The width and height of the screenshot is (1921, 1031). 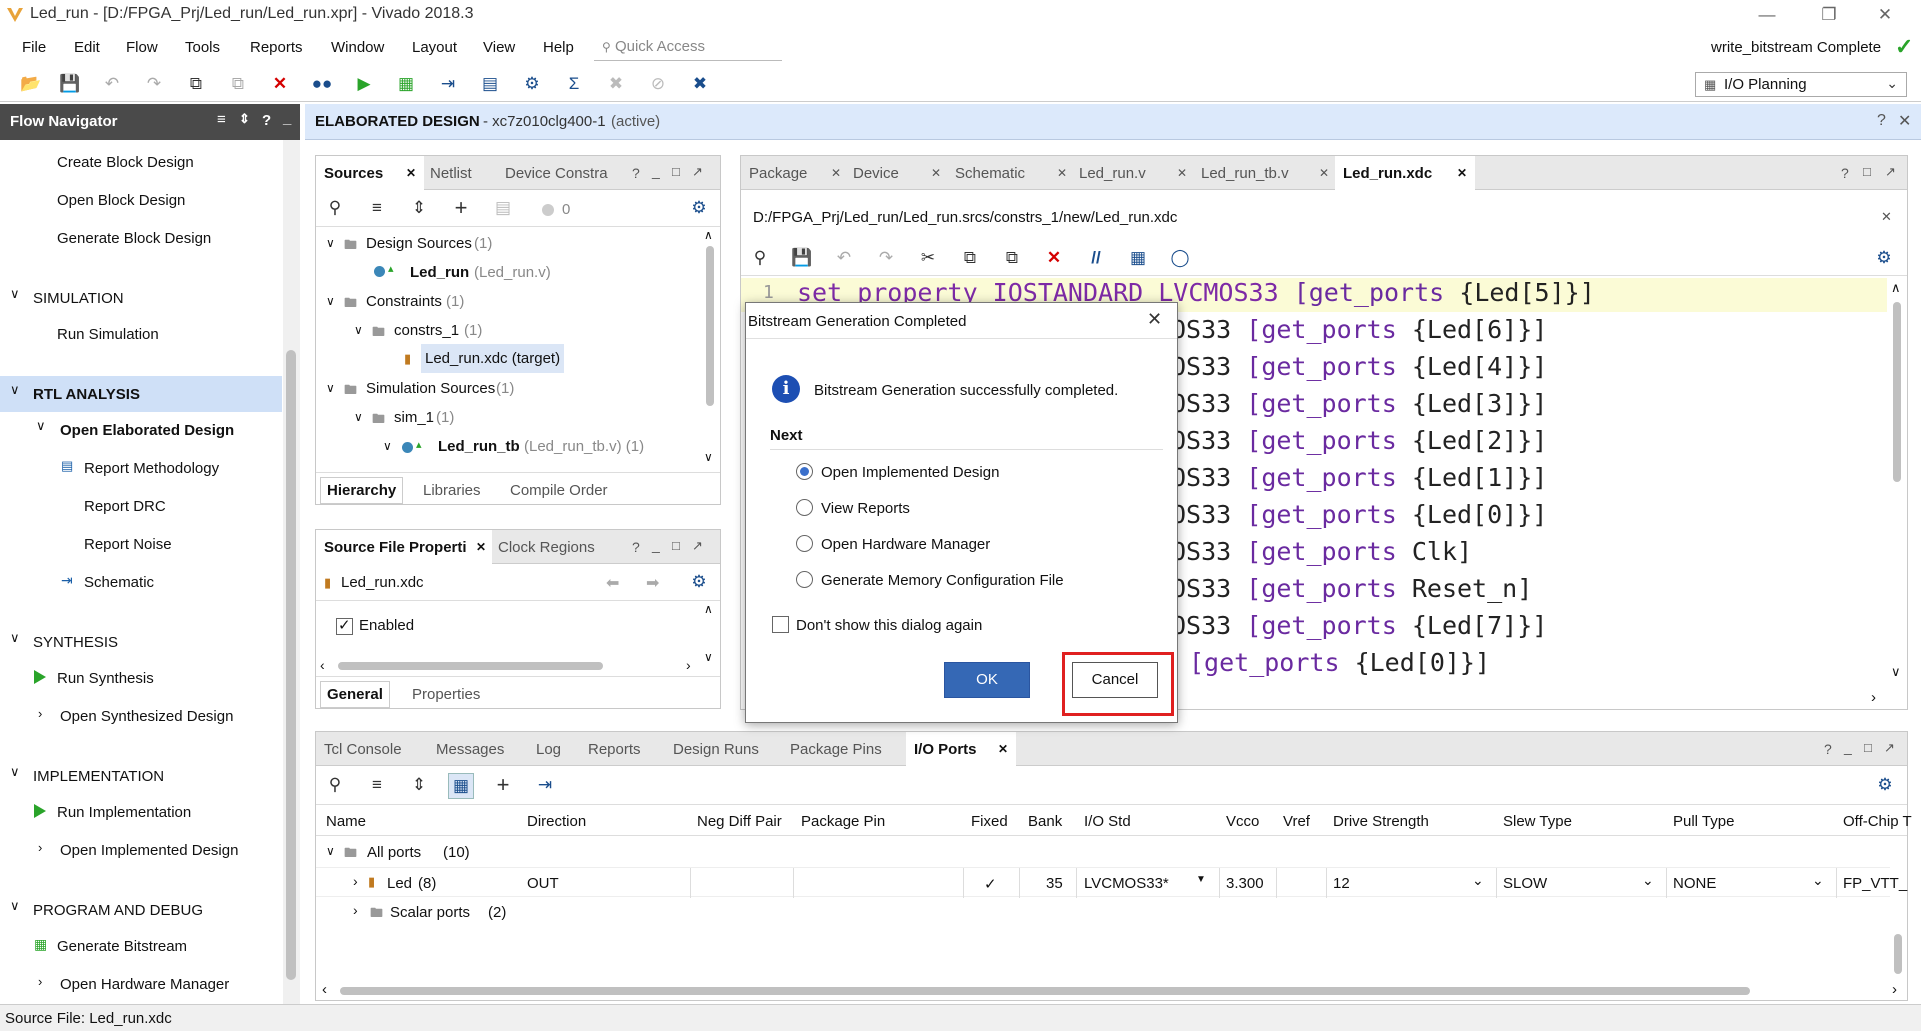 I want to click on menu-flow: Flow, so click(x=142, y=47).